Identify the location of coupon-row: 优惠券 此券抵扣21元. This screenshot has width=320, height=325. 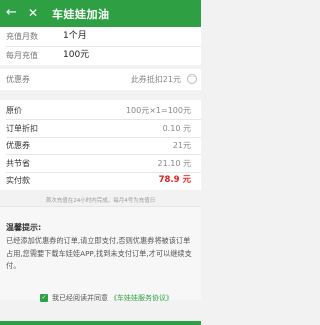
(100, 79).